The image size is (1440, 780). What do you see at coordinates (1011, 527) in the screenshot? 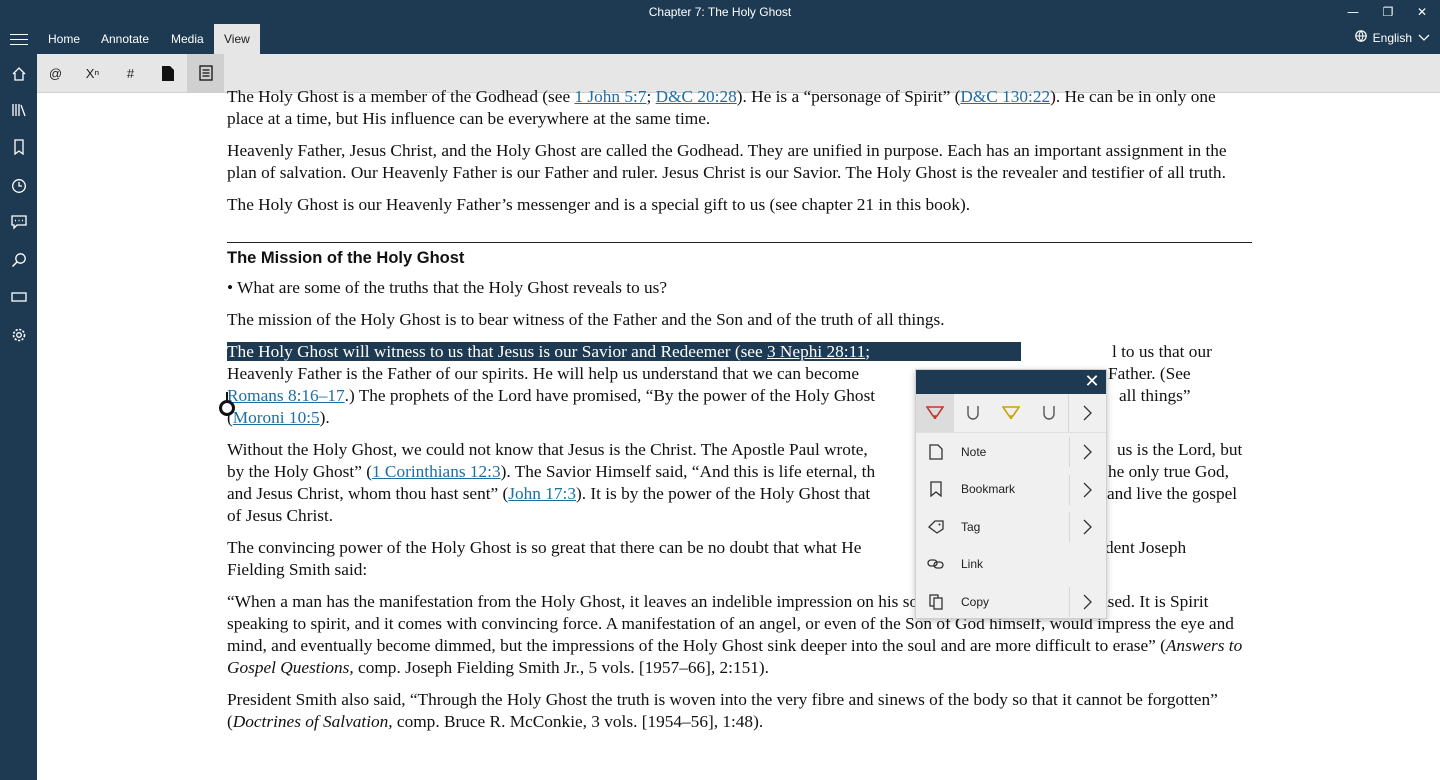
I see `menu-item-tag: Tag` at bounding box center [1011, 527].